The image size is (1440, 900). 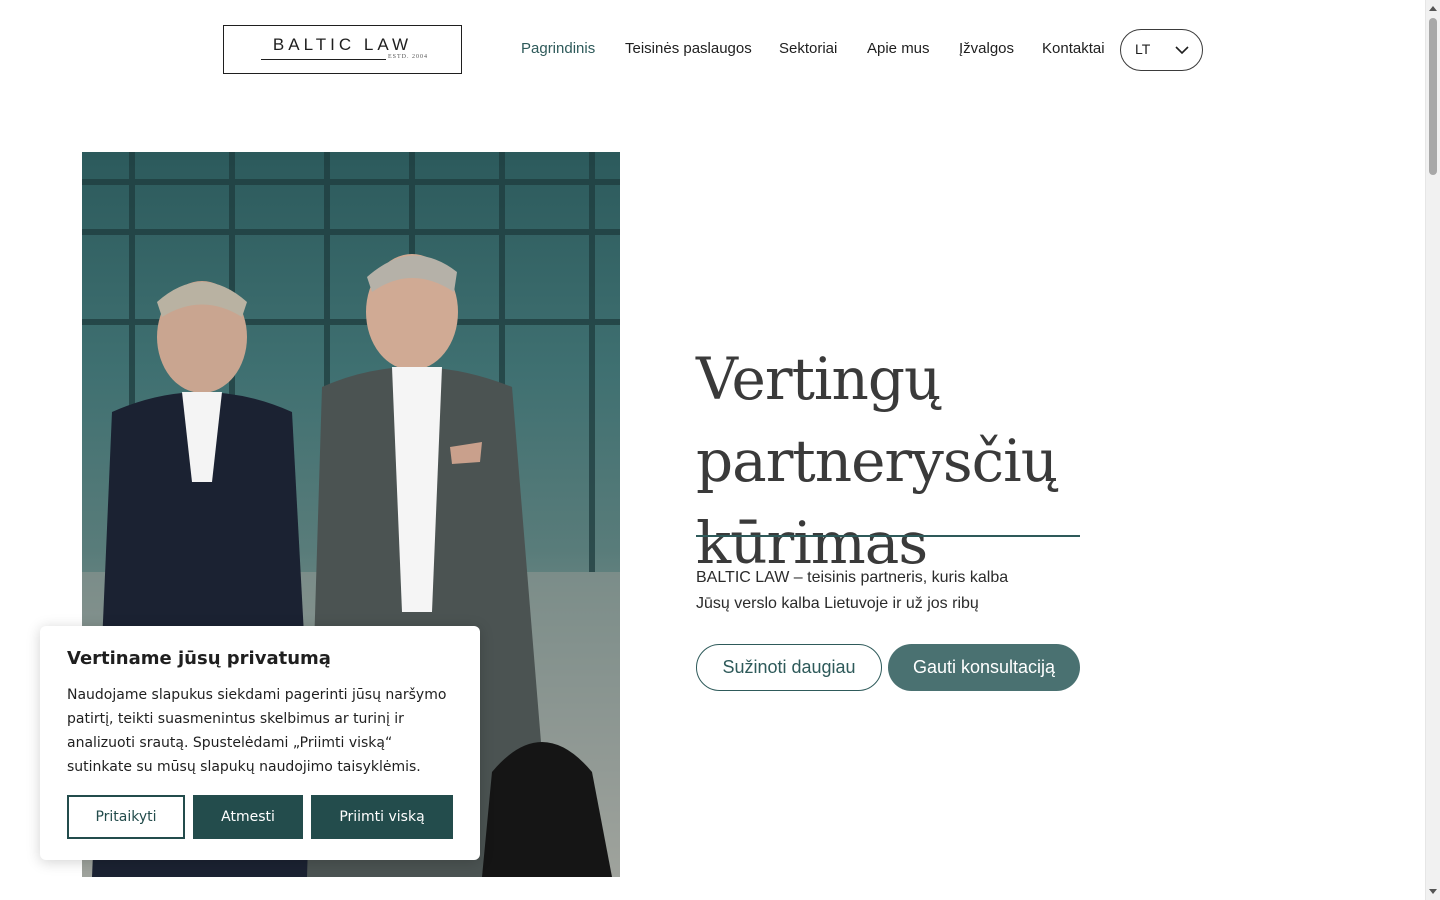 What do you see at coordinates (1433, 96) in the screenshot?
I see `scrollbar-thumb` at bounding box center [1433, 96].